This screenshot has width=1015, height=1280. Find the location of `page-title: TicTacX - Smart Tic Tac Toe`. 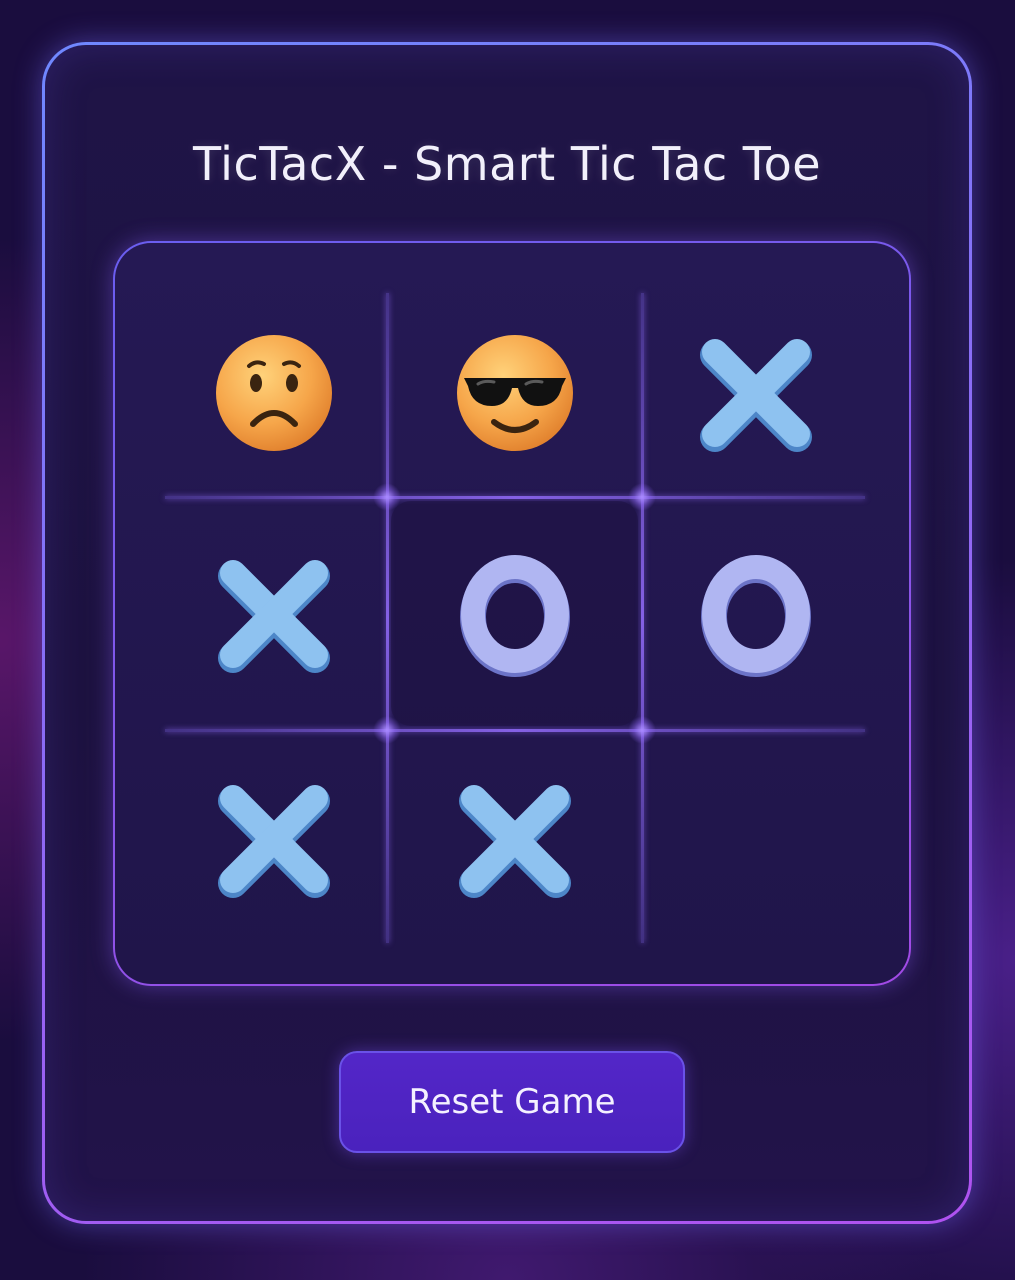

page-title: TicTacX - Smart Tic Tac Toe is located at coordinates (507, 164).